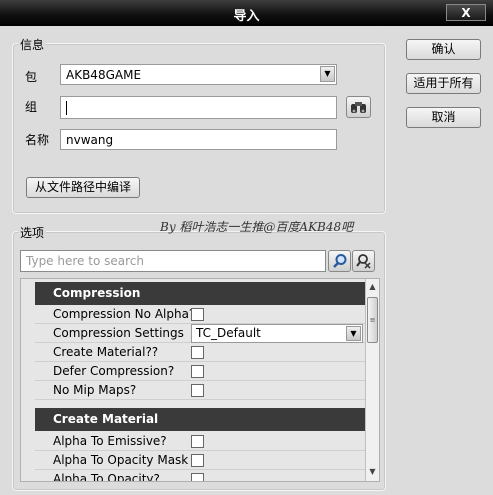  I want to click on property-label: Alpha To Opacity?, so click(106, 477).